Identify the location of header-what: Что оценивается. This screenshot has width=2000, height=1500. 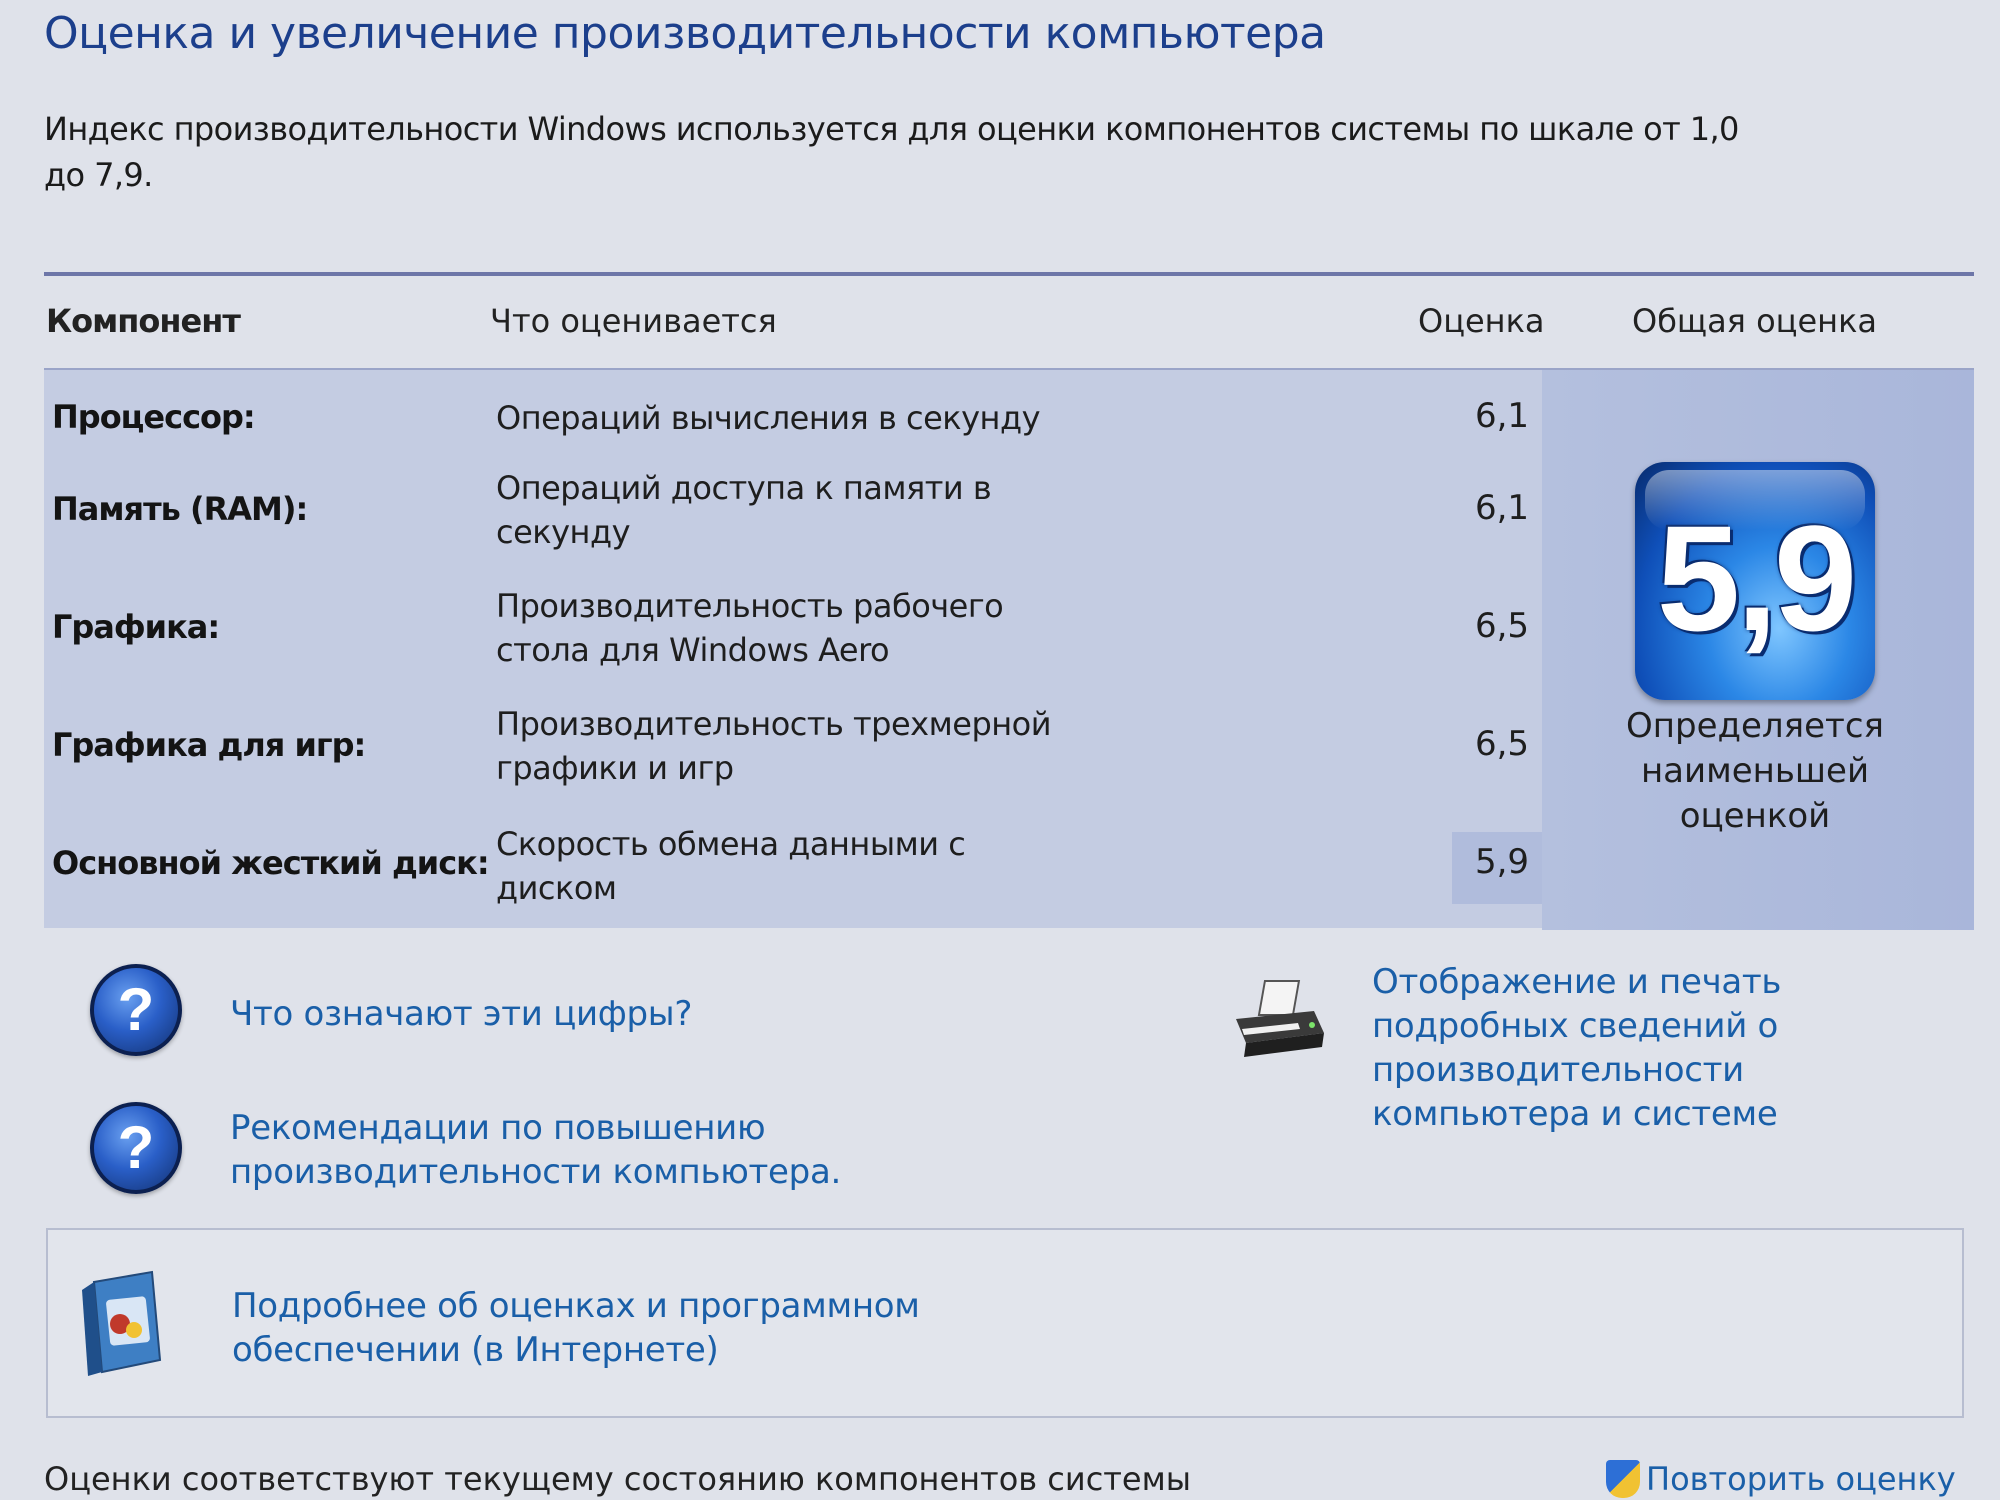
(633, 321).